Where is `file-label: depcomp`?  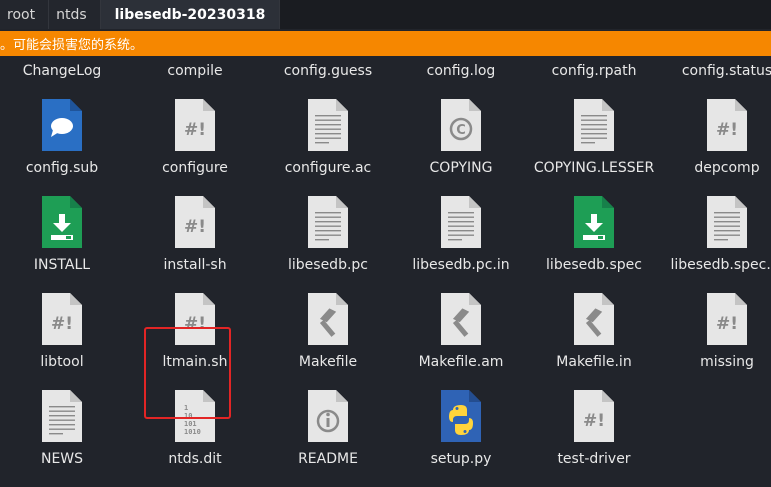
file-label: depcomp is located at coordinates (727, 168).